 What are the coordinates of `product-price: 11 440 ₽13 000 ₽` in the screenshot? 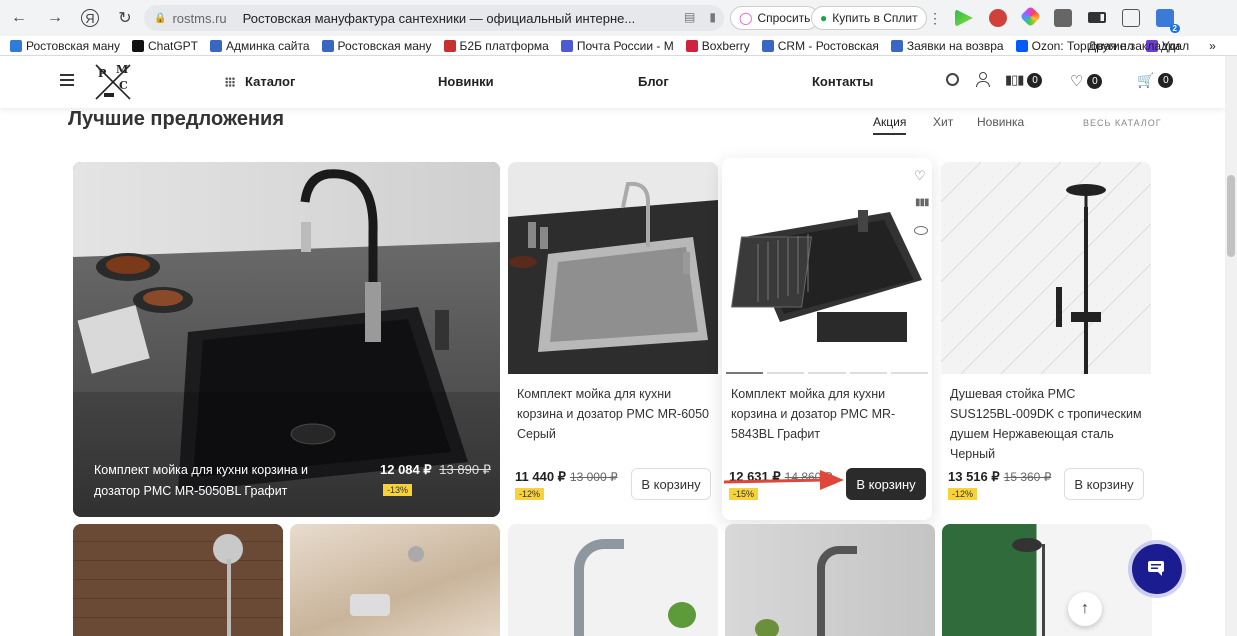 It's located at (566, 477).